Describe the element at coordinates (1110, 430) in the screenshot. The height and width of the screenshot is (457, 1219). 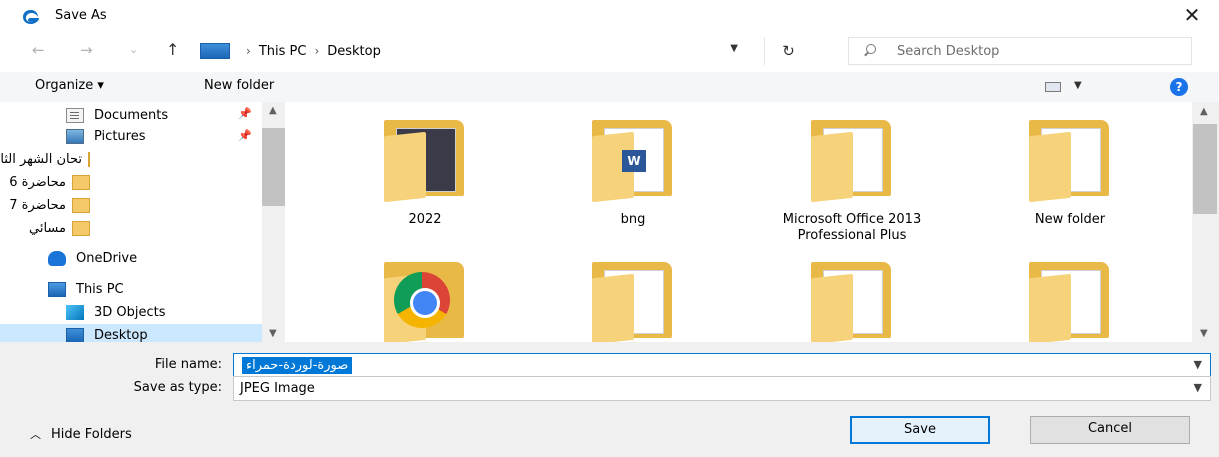
I see `cancel-button: Cancel` at that location.